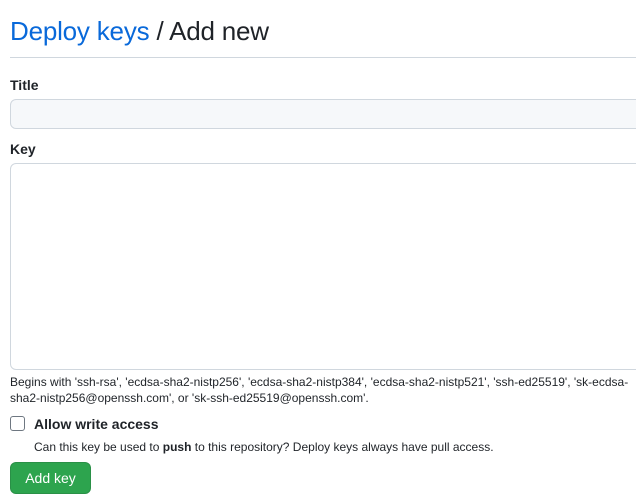 The image size is (636, 502). What do you see at coordinates (96, 424) in the screenshot?
I see `allow-write-access-label: Allow write access` at bounding box center [96, 424].